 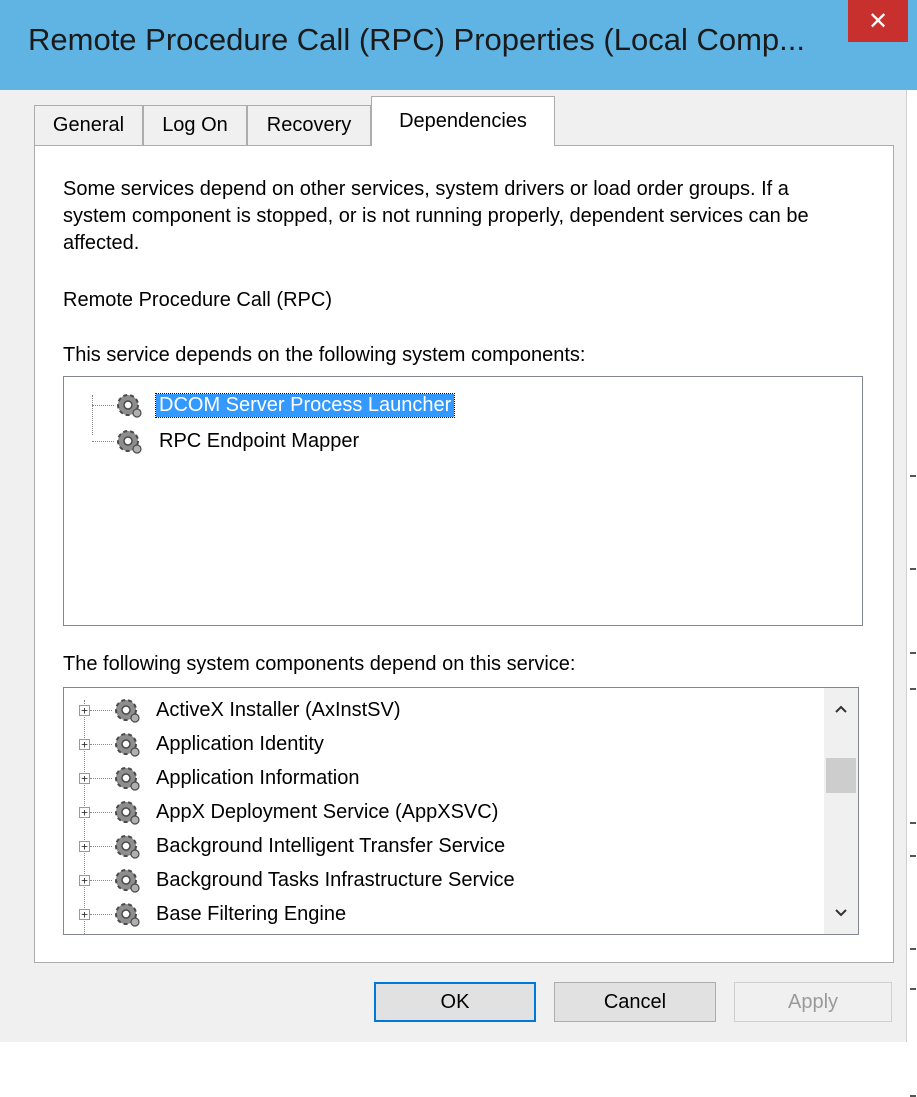 What do you see at coordinates (331, 845) in the screenshot?
I see `tree-item-label: Background Intelligent Transfer Service` at bounding box center [331, 845].